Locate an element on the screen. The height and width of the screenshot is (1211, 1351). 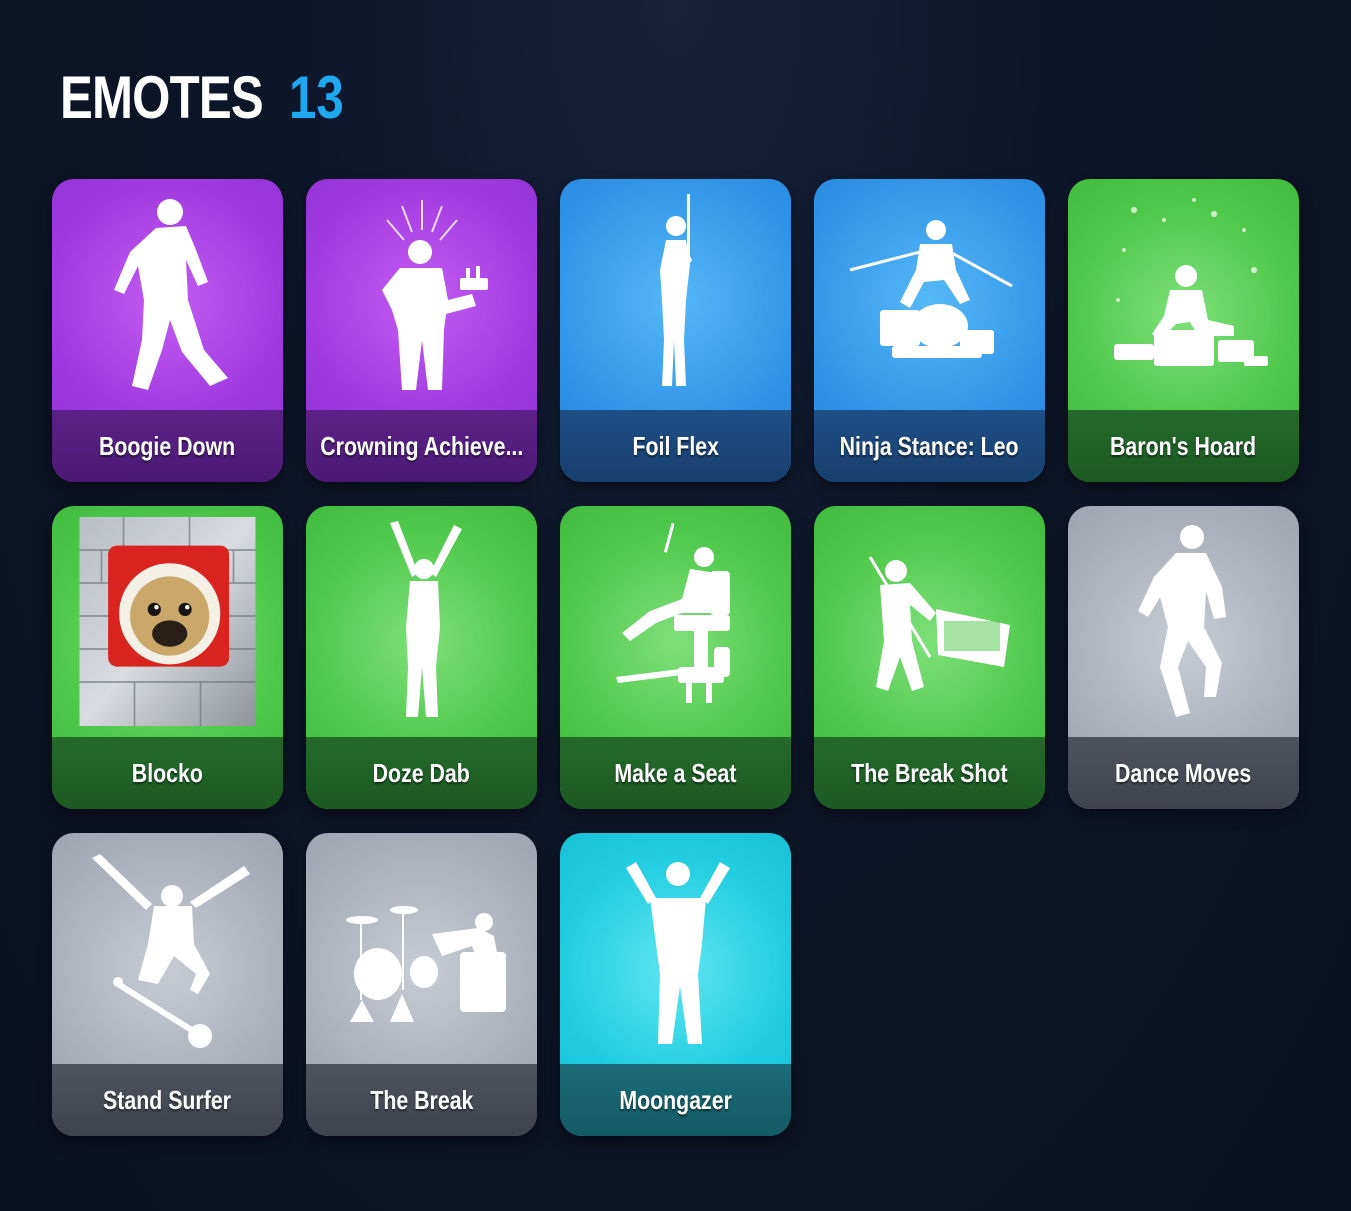
skateboard-figure-icon is located at coordinates (167, 948).